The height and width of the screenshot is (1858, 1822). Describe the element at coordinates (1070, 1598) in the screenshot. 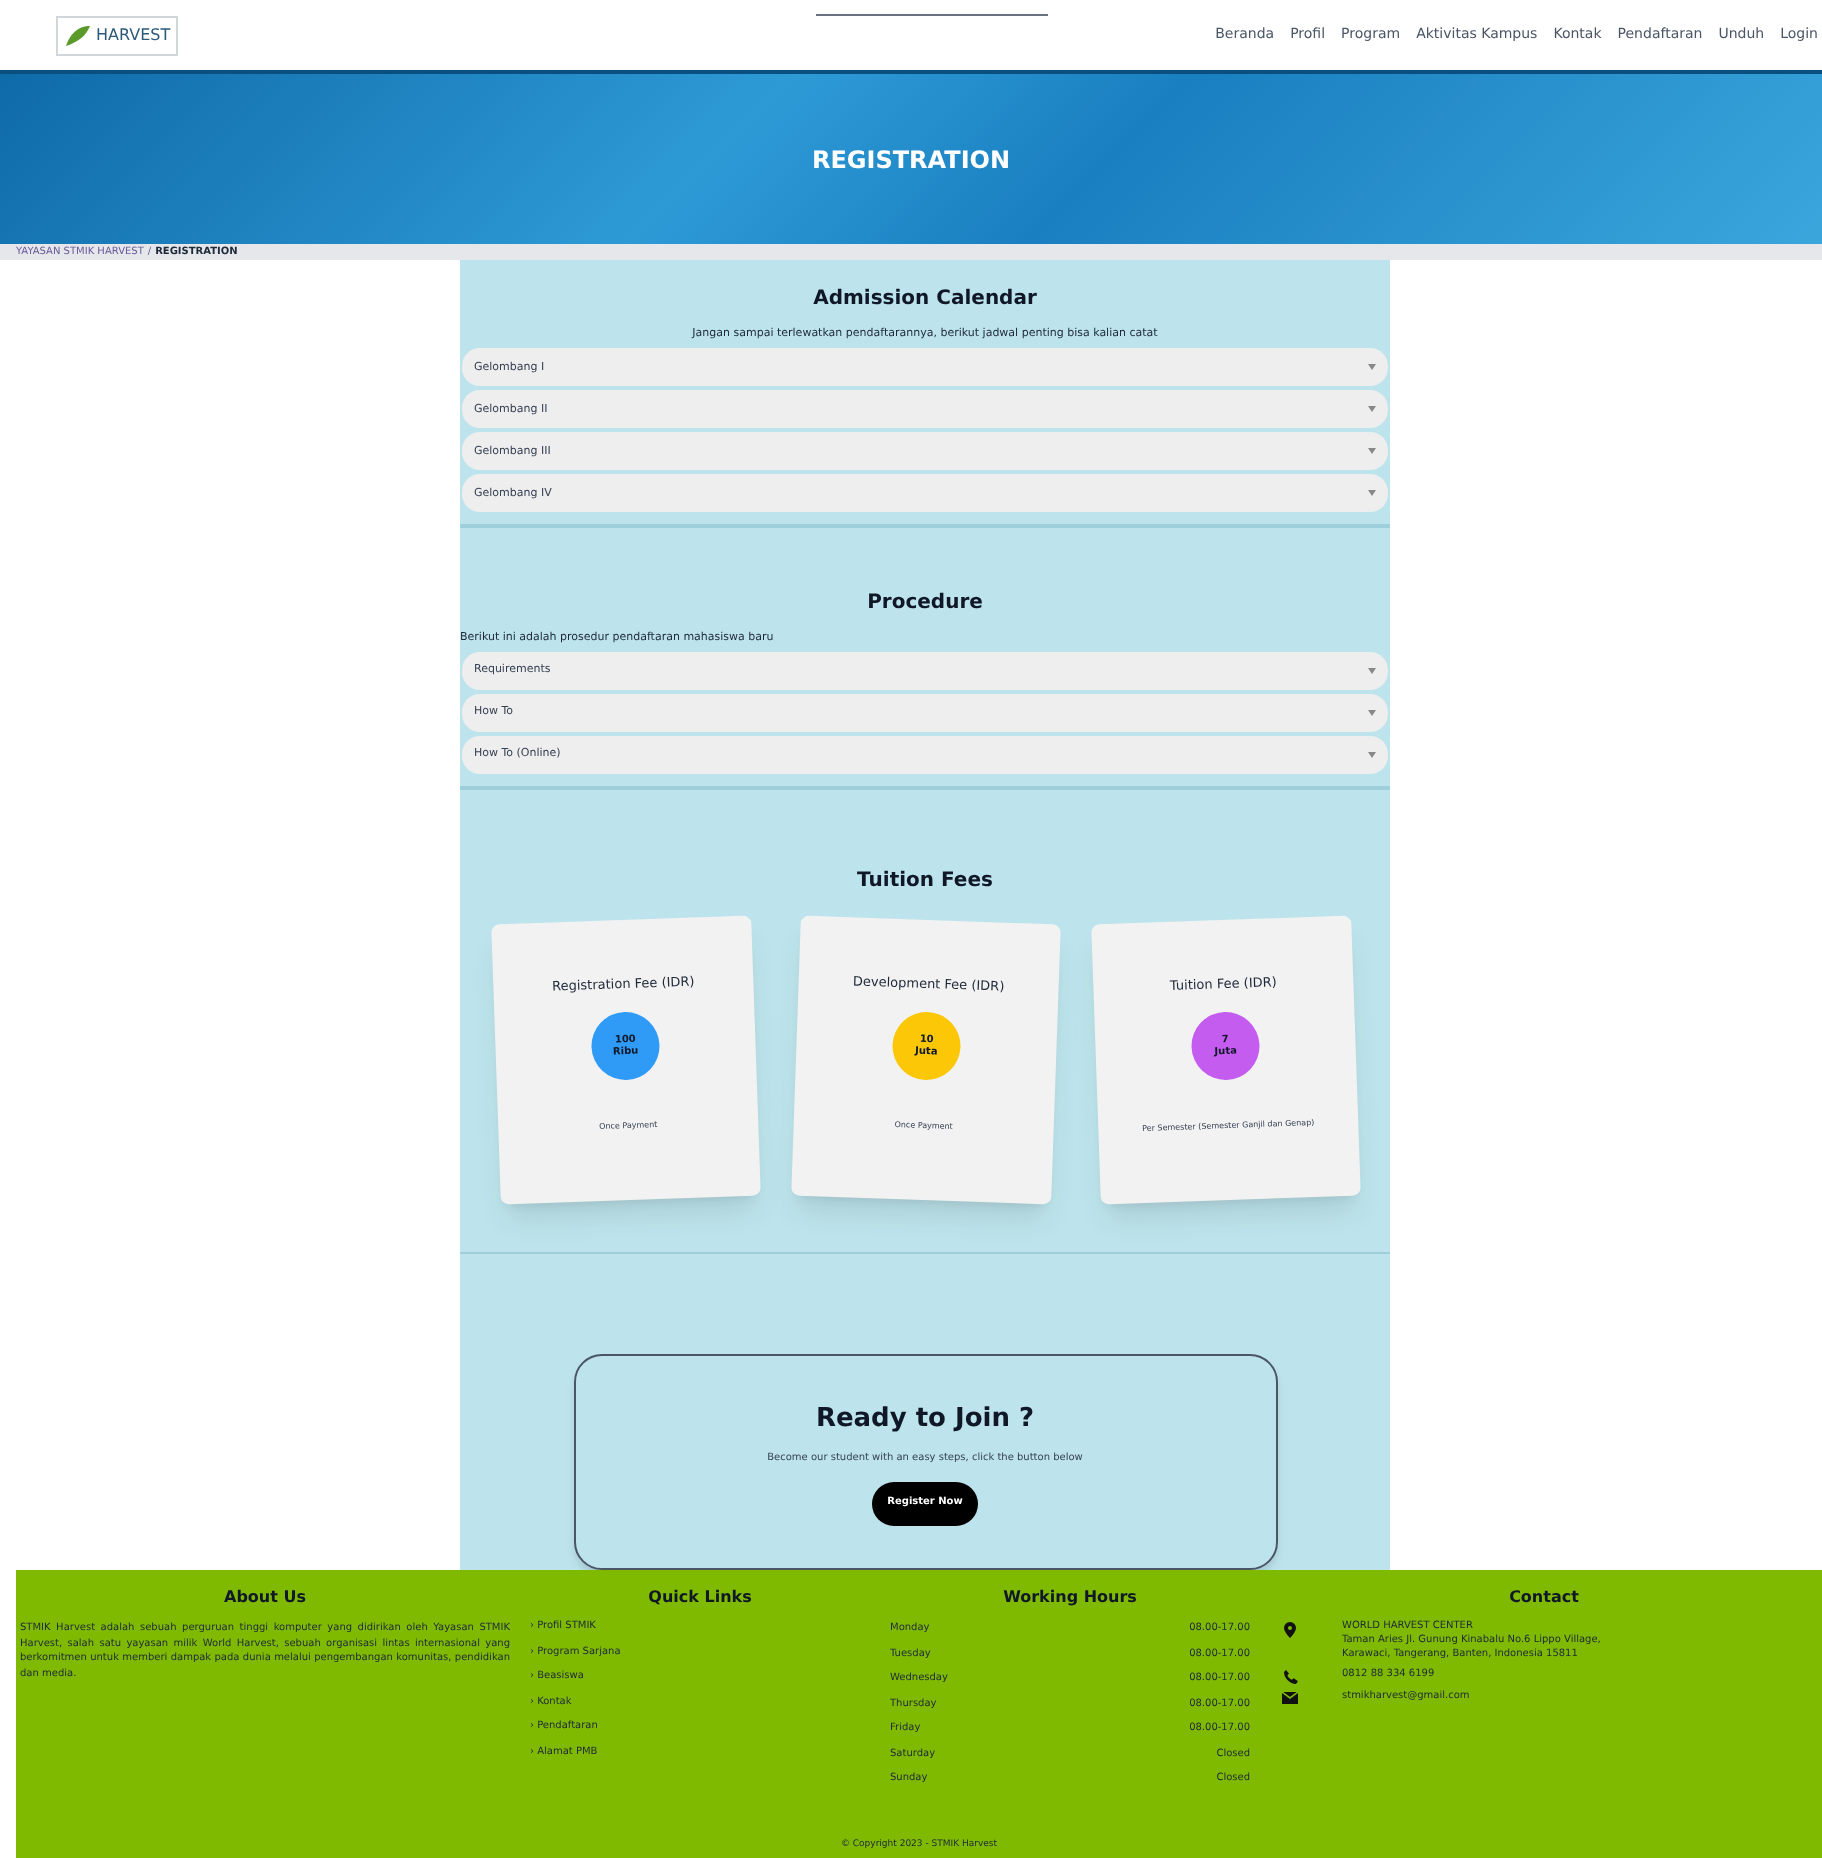

I see `footer-heading: Working Hours` at that location.